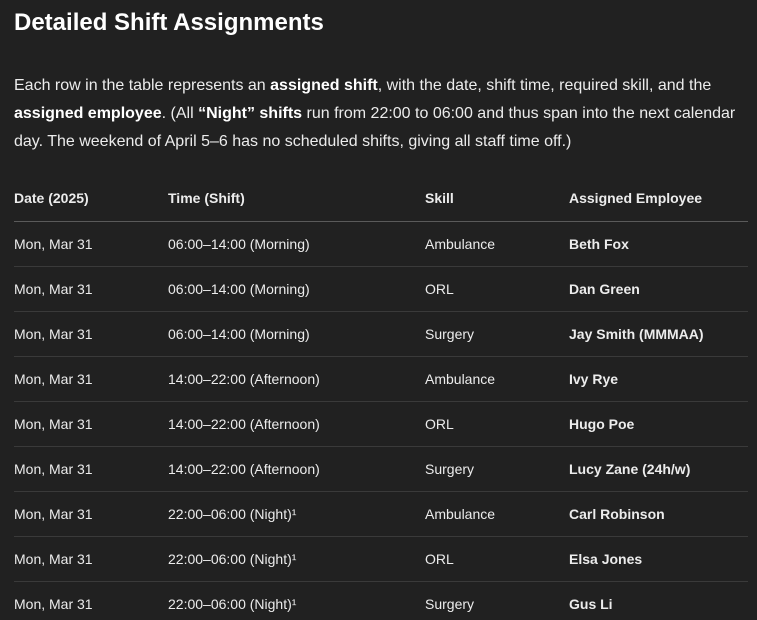 The width and height of the screenshot is (757, 620). Describe the element at coordinates (658, 559) in the screenshot. I see `cell-employee: Elsa Jones` at that location.